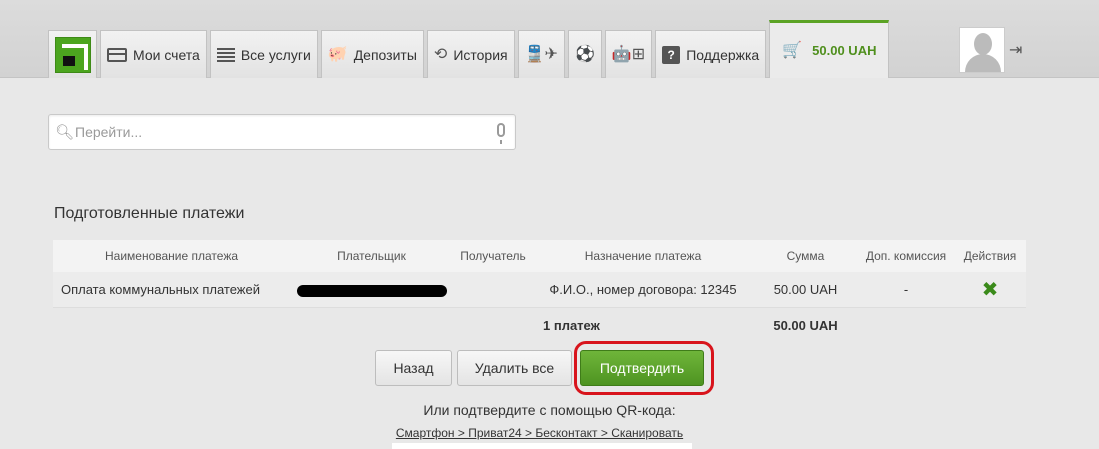 The width and height of the screenshot is (1099, 449). Describe the element at coordinates (501, 133) in the screenshot. I see `microphone-icon` at that location.